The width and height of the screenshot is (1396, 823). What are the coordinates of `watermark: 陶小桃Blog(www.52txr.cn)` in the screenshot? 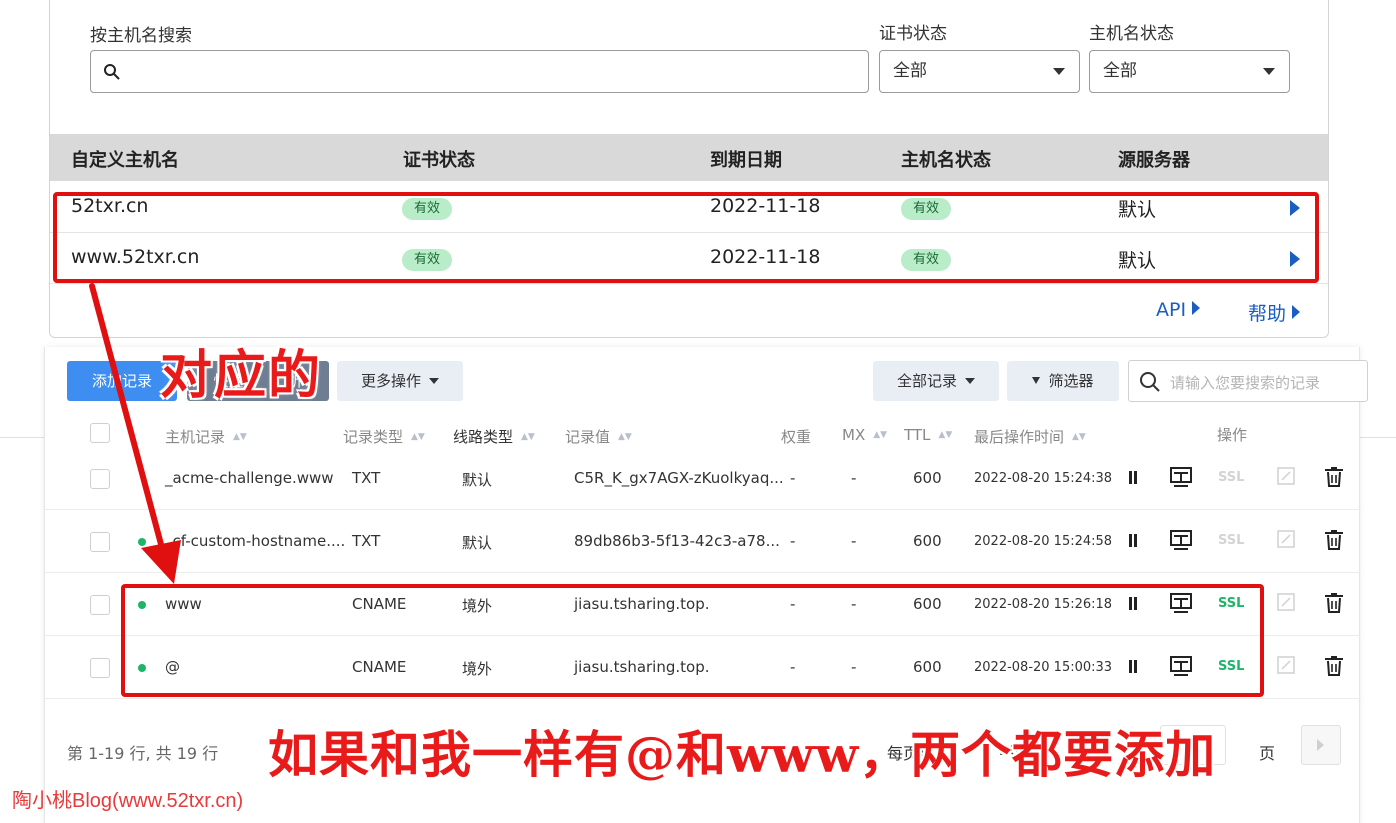 It's located at (128, 801).